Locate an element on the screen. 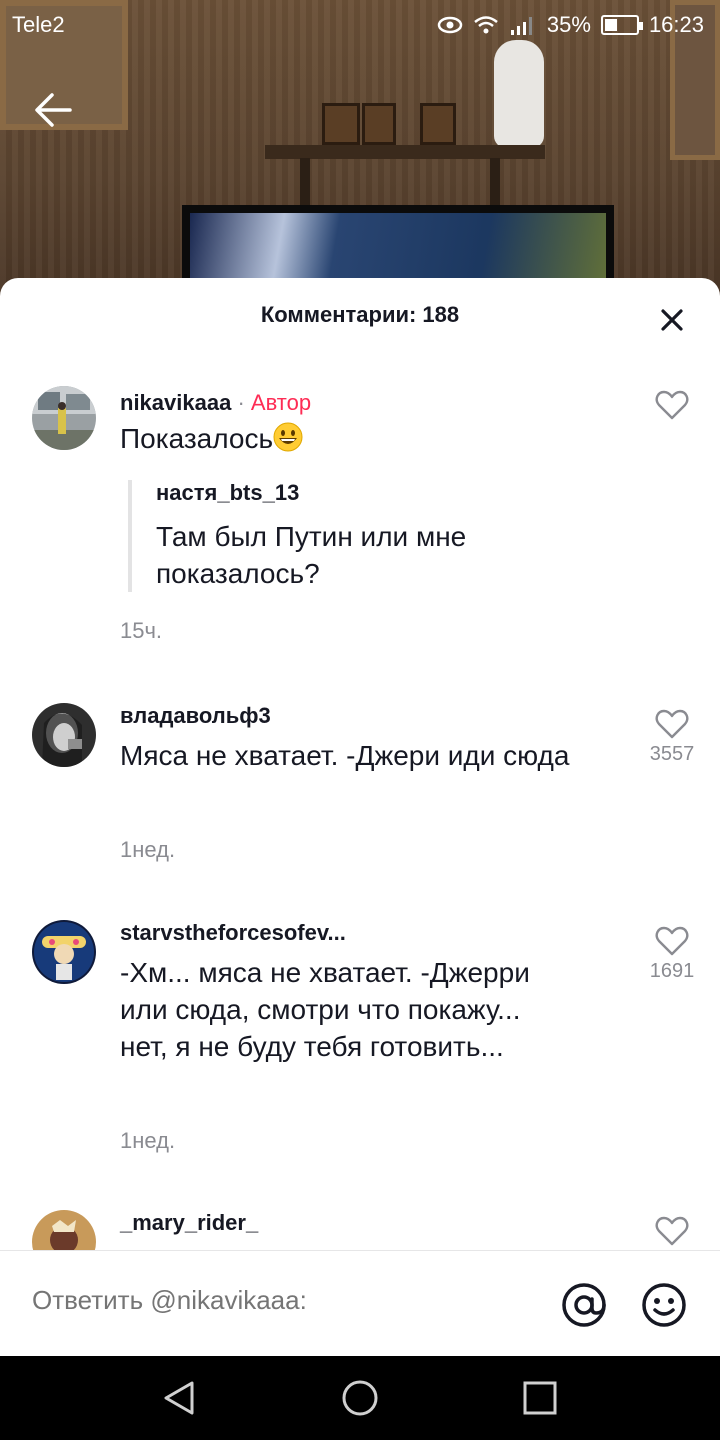  smiley-icon is located at coordinates (664, 1305).